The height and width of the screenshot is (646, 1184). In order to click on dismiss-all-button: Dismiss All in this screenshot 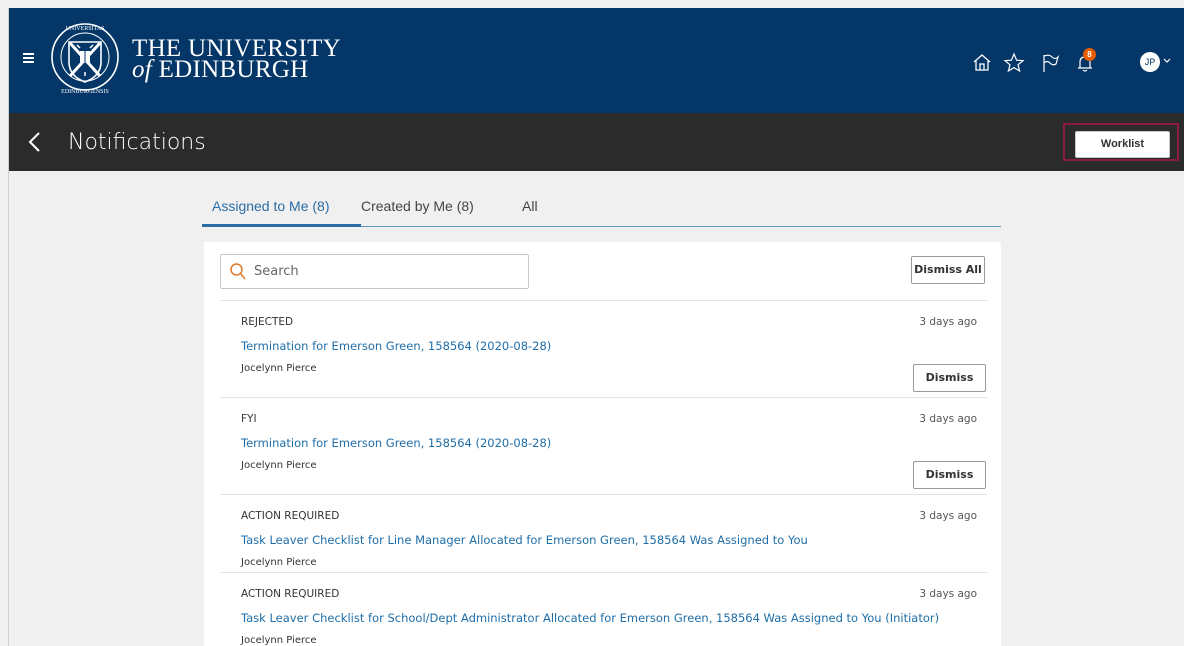, I will do `click(948, 270)`.